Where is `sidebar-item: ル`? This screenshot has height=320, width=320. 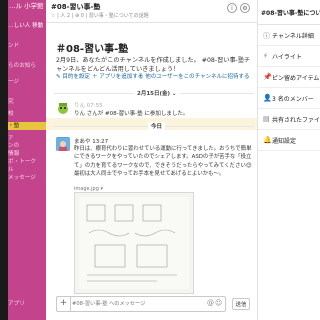 sidebar-item: ル is located at coordinates (27, 170).